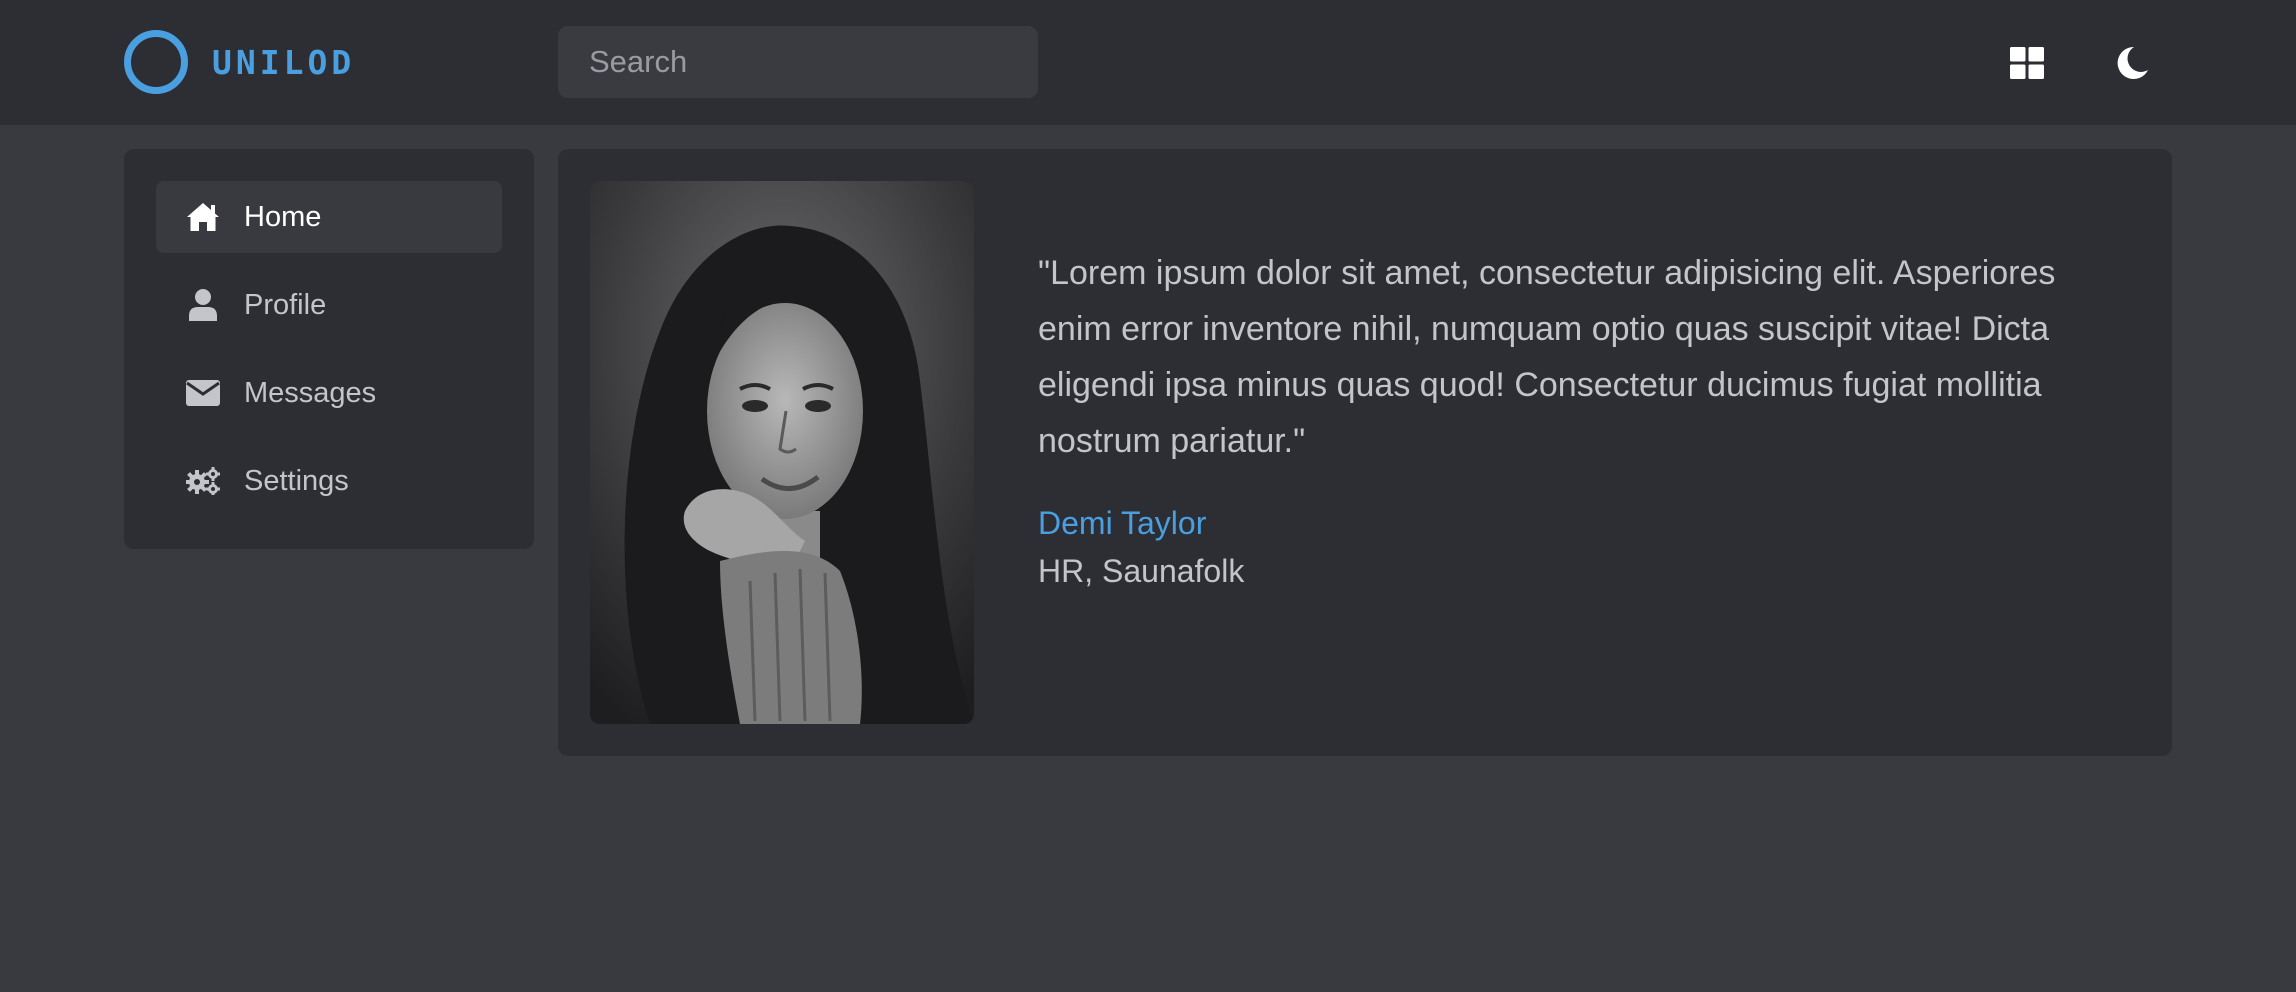  What do you see at coordinates (329, 217) in the screenshot?
I see `sidebar-item-home: Home` at bounding box center [329, 217].